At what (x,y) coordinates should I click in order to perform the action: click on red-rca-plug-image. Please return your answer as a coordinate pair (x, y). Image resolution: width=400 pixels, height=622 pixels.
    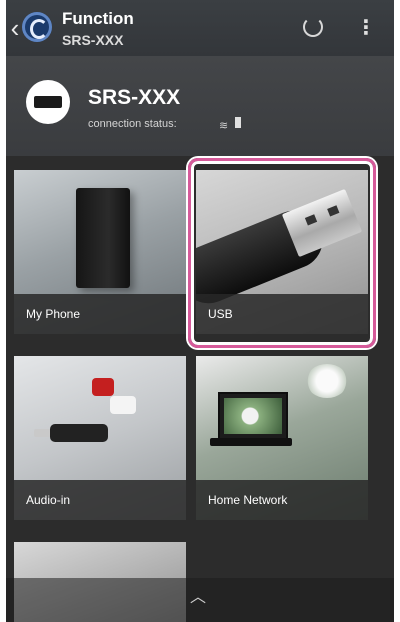
    Looking at the image, I should click on (103, 387).